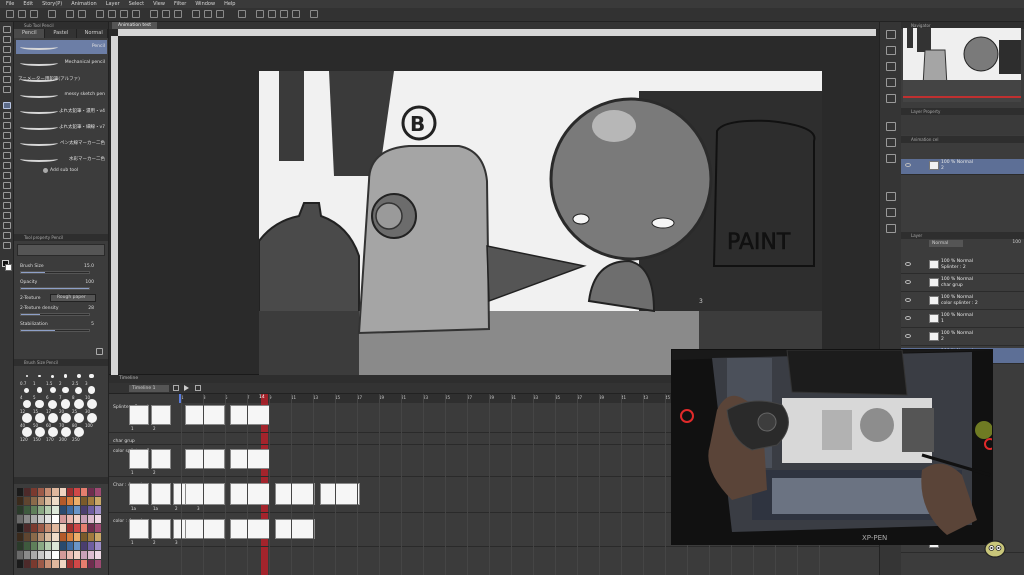 This screenshot has width=1024, height=575. I want to click on search-layer-icon, so click(891, 142).